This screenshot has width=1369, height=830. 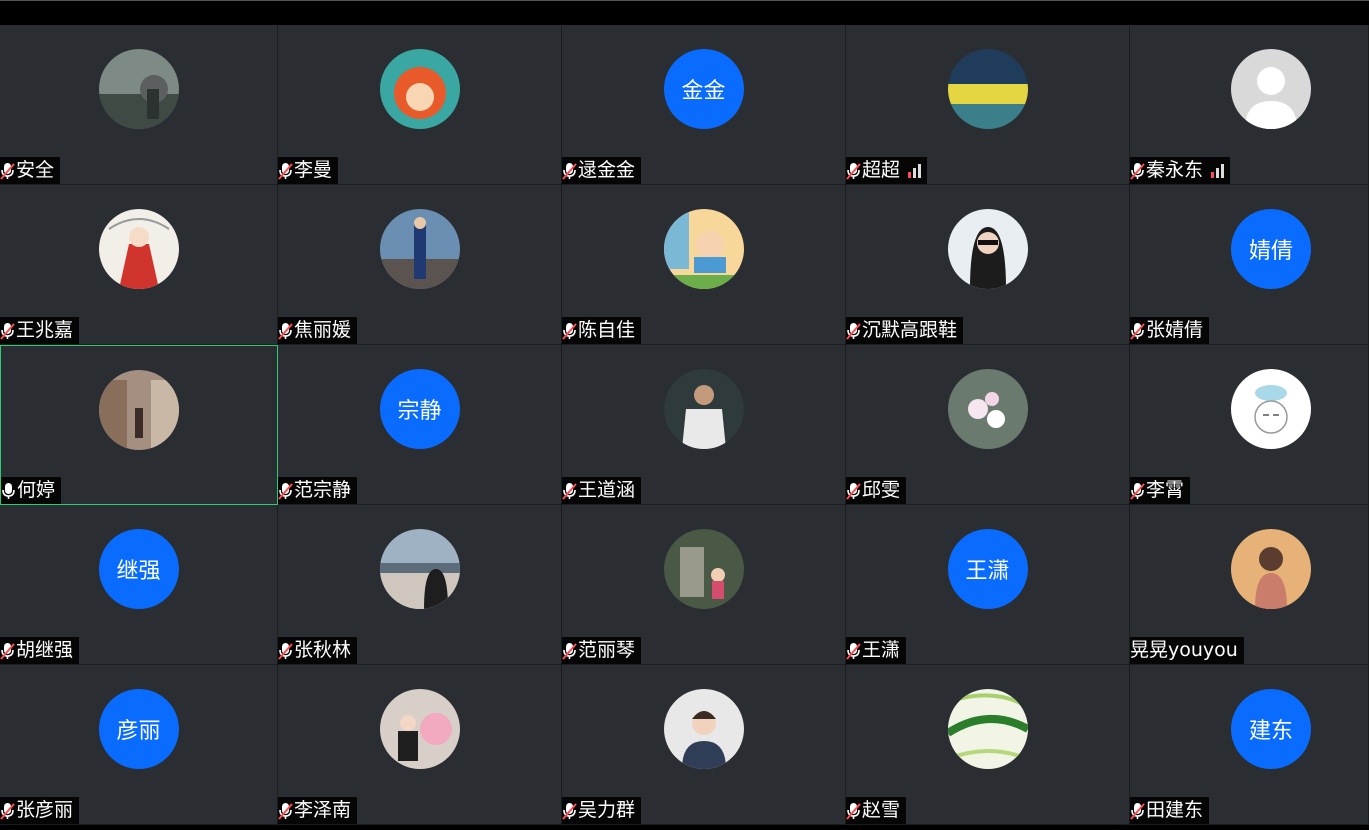 I want to click on blossom-photo-avatar, so click(x=987, y=409).